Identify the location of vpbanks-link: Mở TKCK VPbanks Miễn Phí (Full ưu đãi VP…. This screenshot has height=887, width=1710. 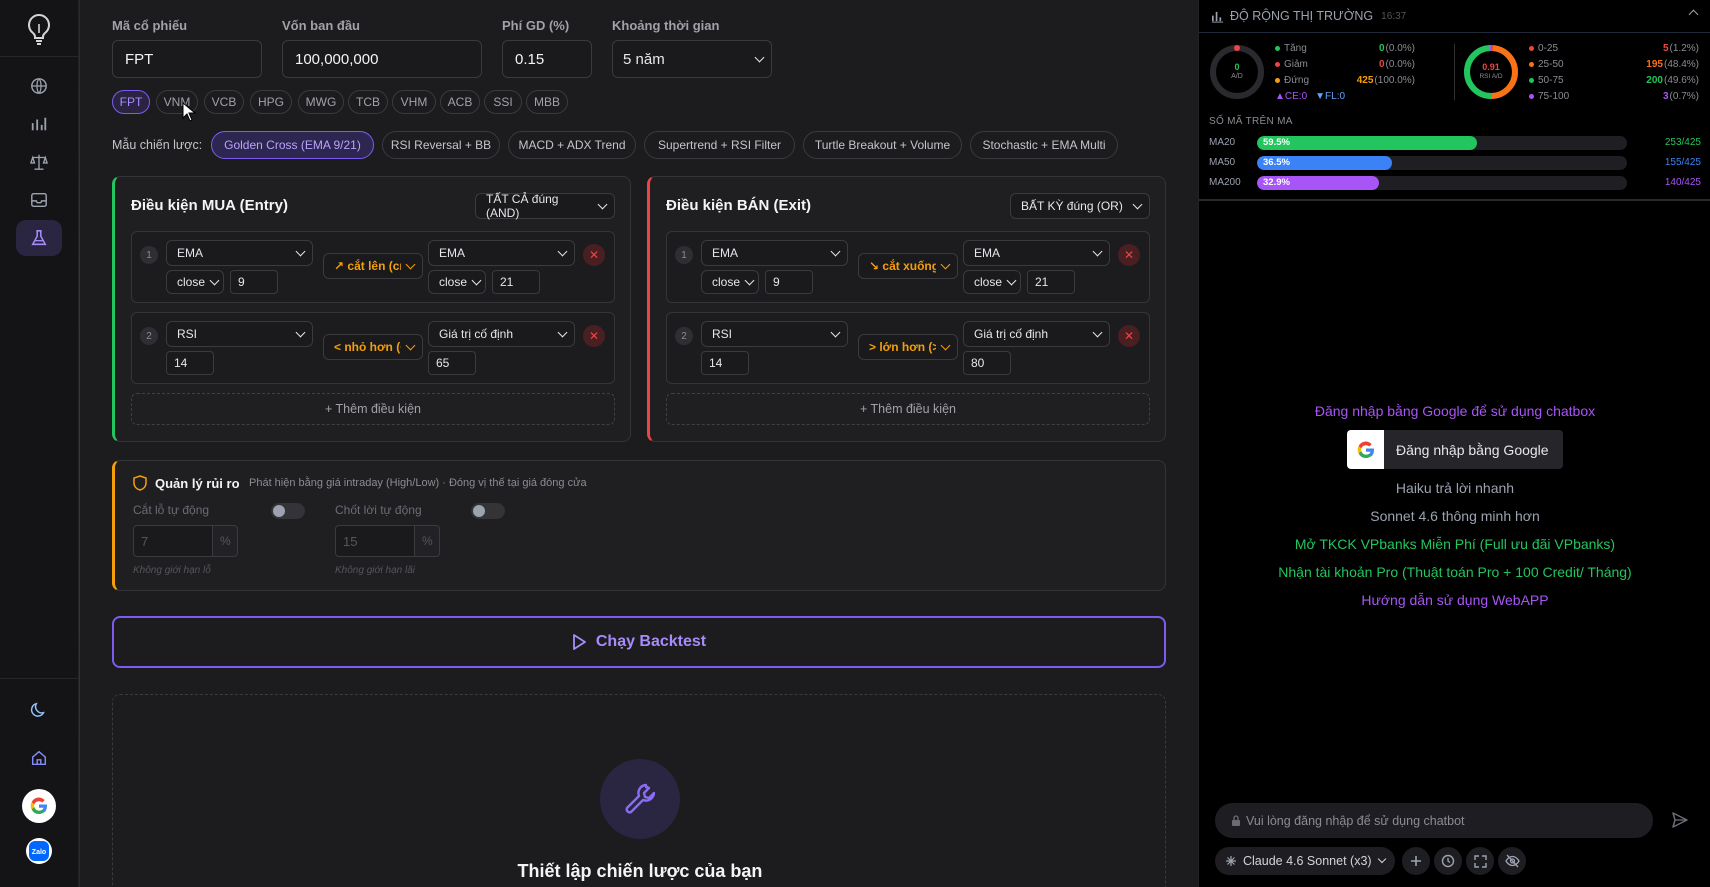
(1454, 544).